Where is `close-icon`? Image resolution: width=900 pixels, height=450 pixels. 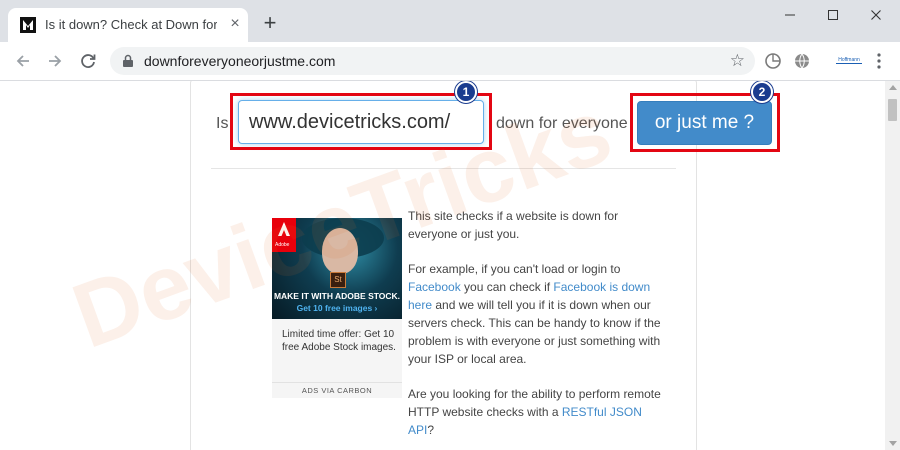 close-icon is located at coordinates (876, 15).